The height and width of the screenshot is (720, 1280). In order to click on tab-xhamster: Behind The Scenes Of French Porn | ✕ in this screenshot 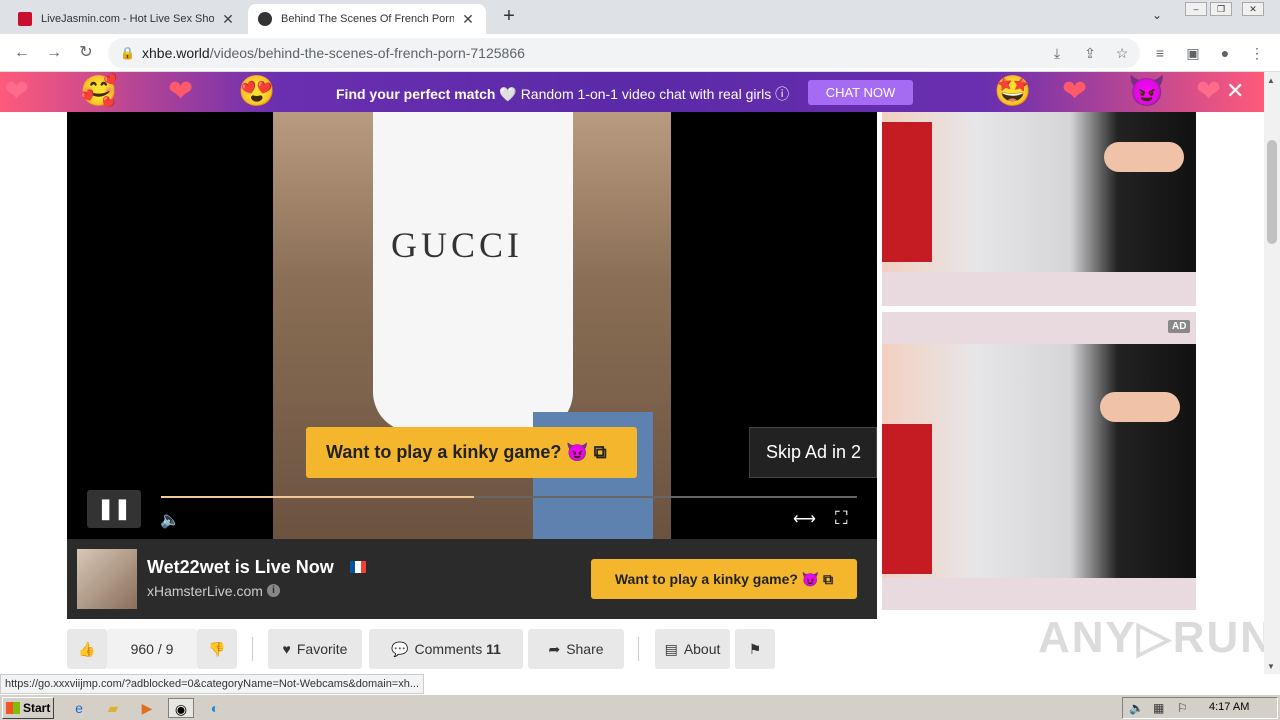, I will do `click(367, 19)`.